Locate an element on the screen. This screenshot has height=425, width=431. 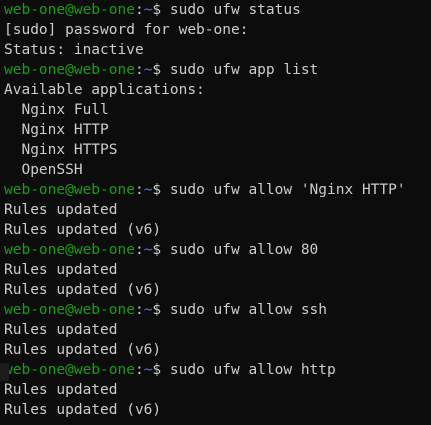
command-line: web-one@web-one:~$ sudo ufw status is located at coordinates (217, 10).